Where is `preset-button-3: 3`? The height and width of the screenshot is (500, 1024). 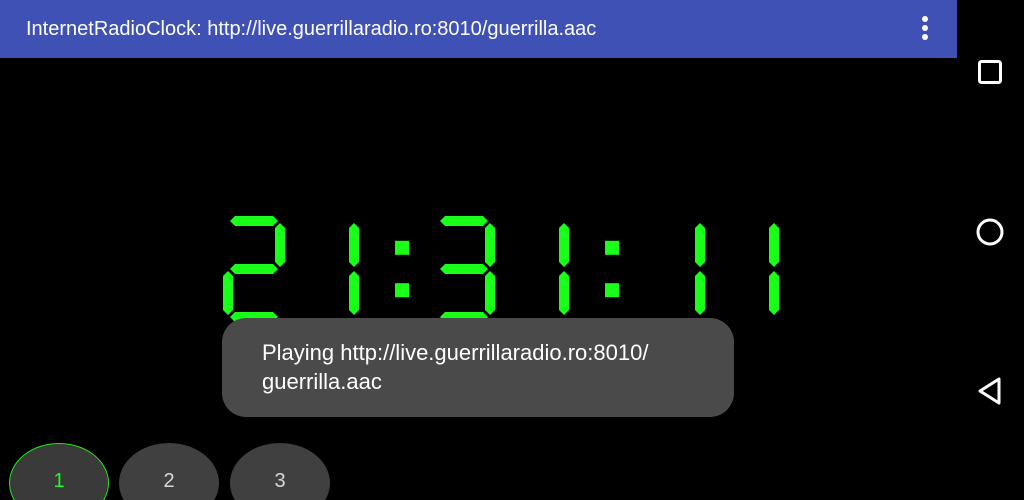
preset-button-3: 3 is located at coordinates (280, 471).